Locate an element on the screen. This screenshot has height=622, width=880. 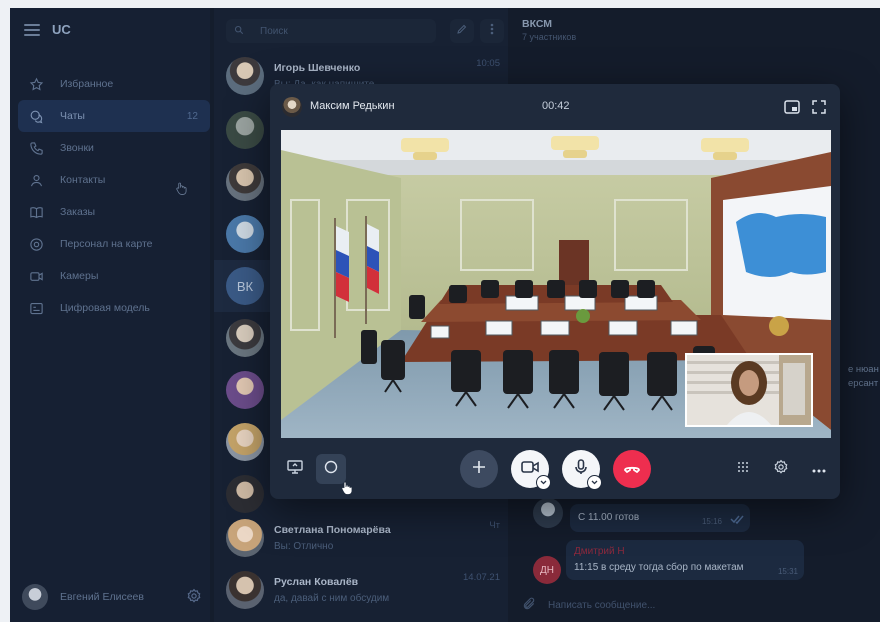
camera-toggle-button is located at coordinates (531, 470).